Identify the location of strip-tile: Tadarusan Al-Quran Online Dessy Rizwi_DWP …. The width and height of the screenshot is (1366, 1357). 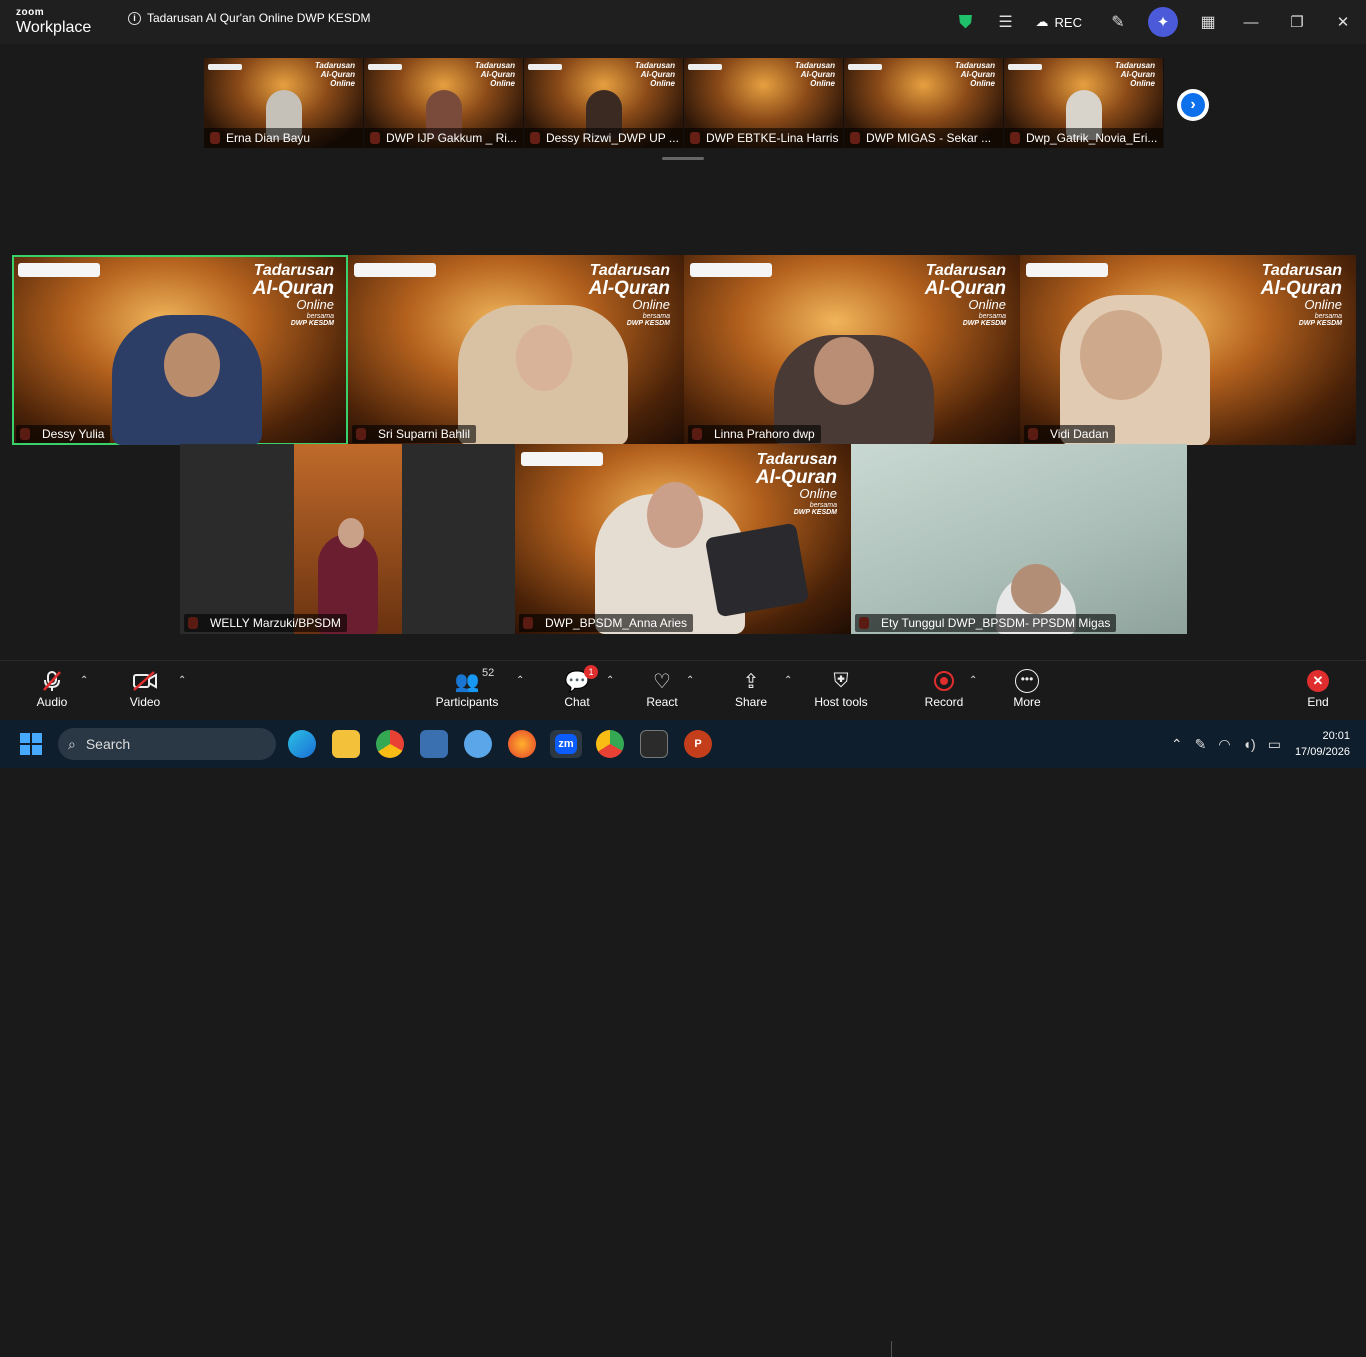
(604, 103).